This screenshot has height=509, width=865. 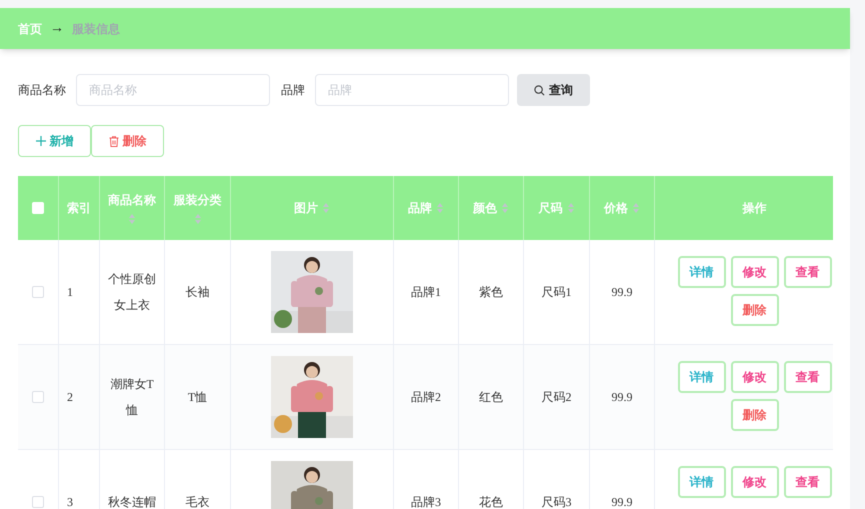 I want to click on breadcrumb-item: 首页, so click(x=30, y=29).